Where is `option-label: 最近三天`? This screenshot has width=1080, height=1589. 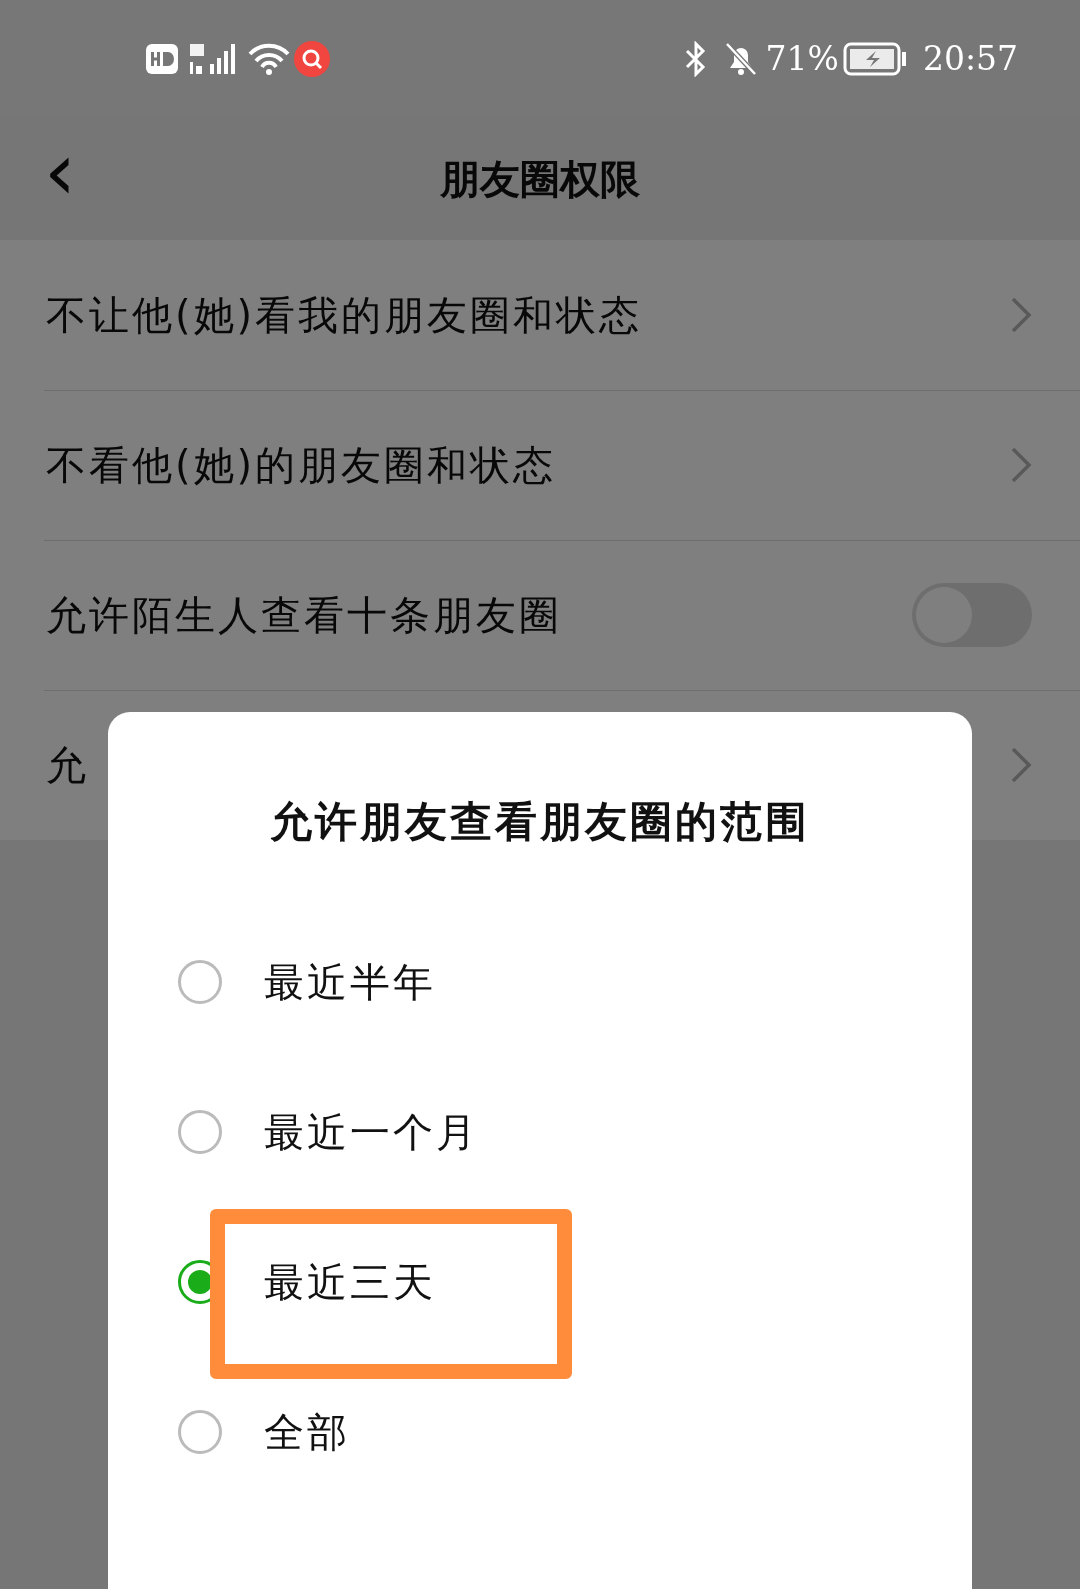 option-label: 最近三天 is located at coordinates (350, 1282).